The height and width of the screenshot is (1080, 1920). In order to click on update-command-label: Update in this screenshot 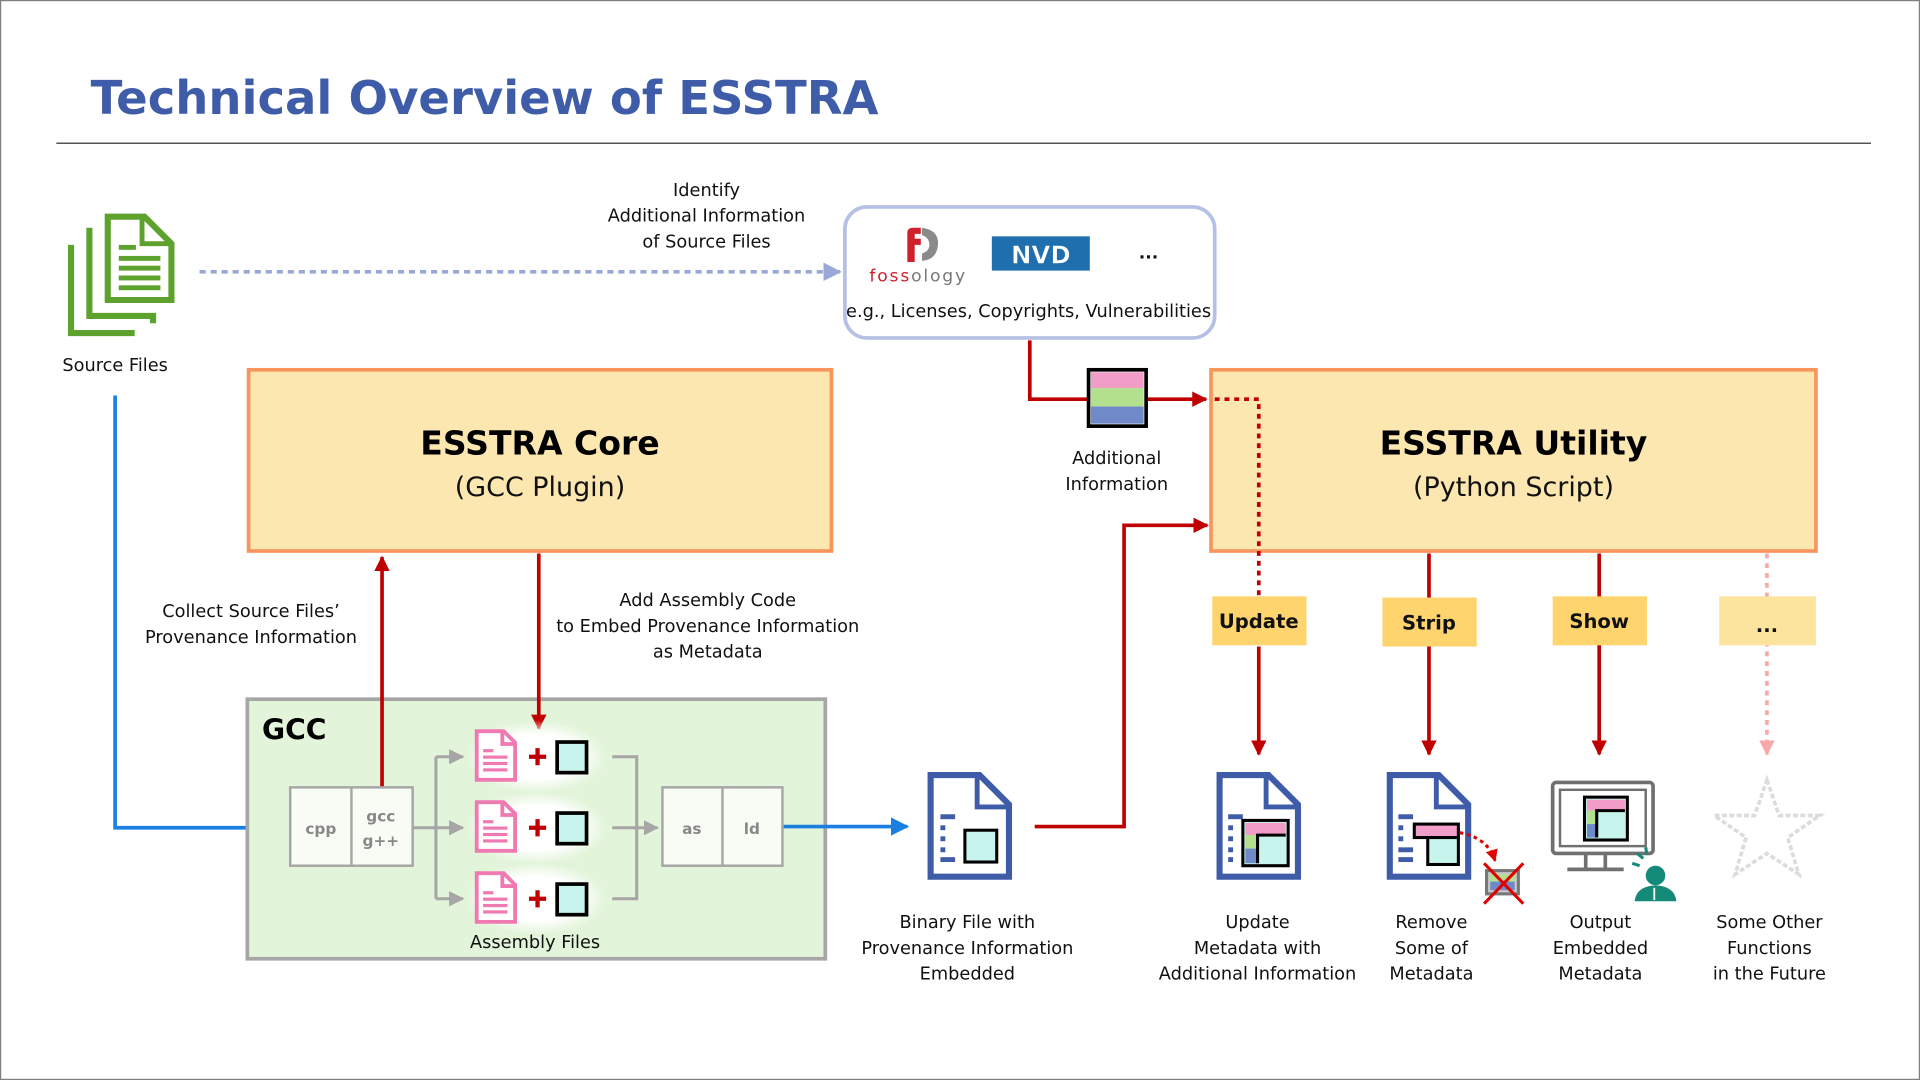, I will do `click(1259, 621)`.